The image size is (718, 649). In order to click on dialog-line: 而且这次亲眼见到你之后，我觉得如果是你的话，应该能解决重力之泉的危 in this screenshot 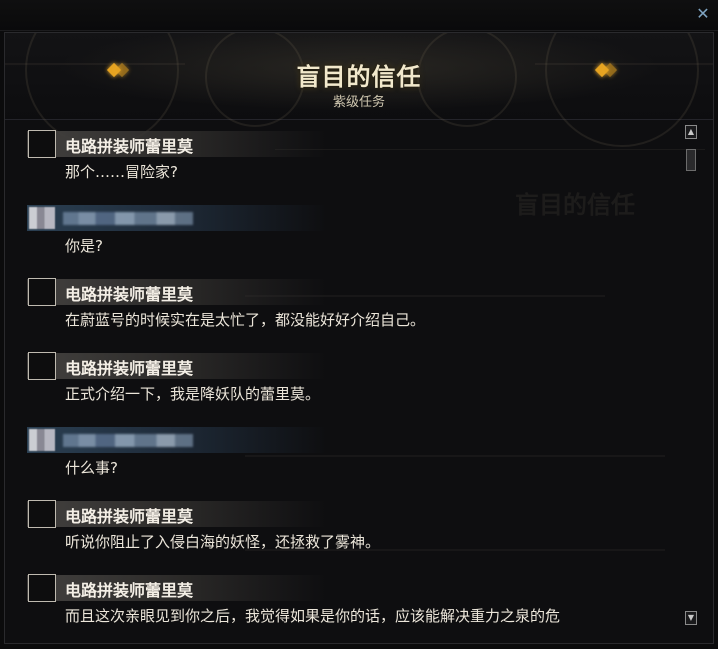, I will do `click(313, 616)`.